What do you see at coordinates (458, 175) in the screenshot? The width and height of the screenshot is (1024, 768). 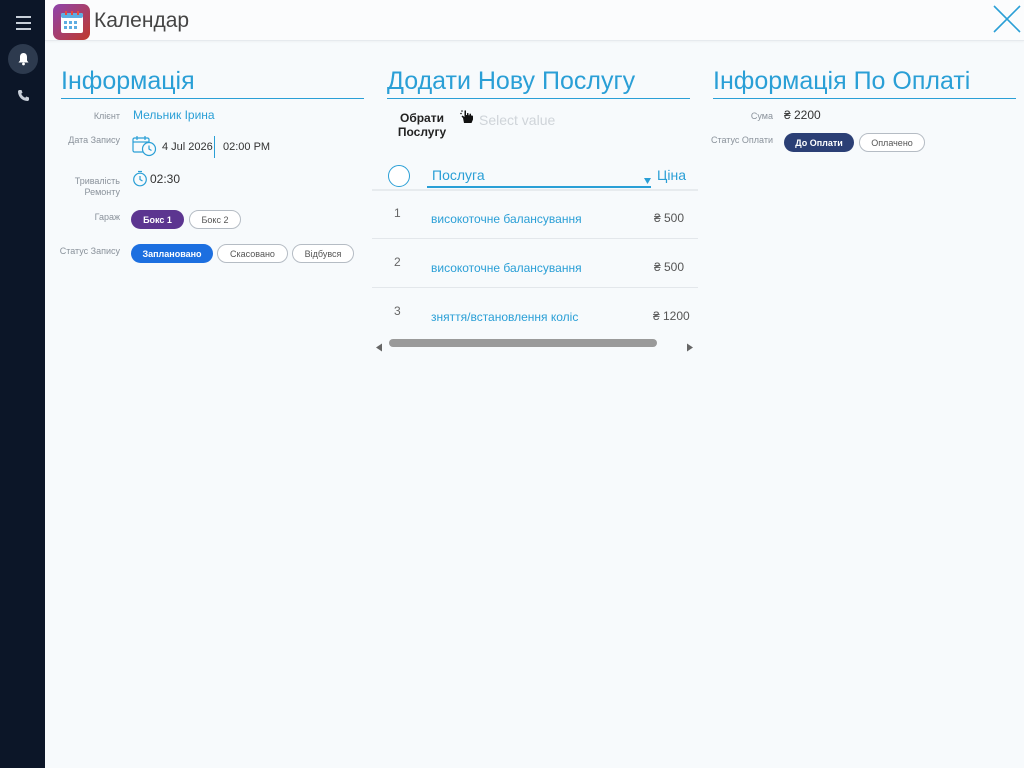 I see `column-header-service: Послуга` at bounding box center [458, 175].